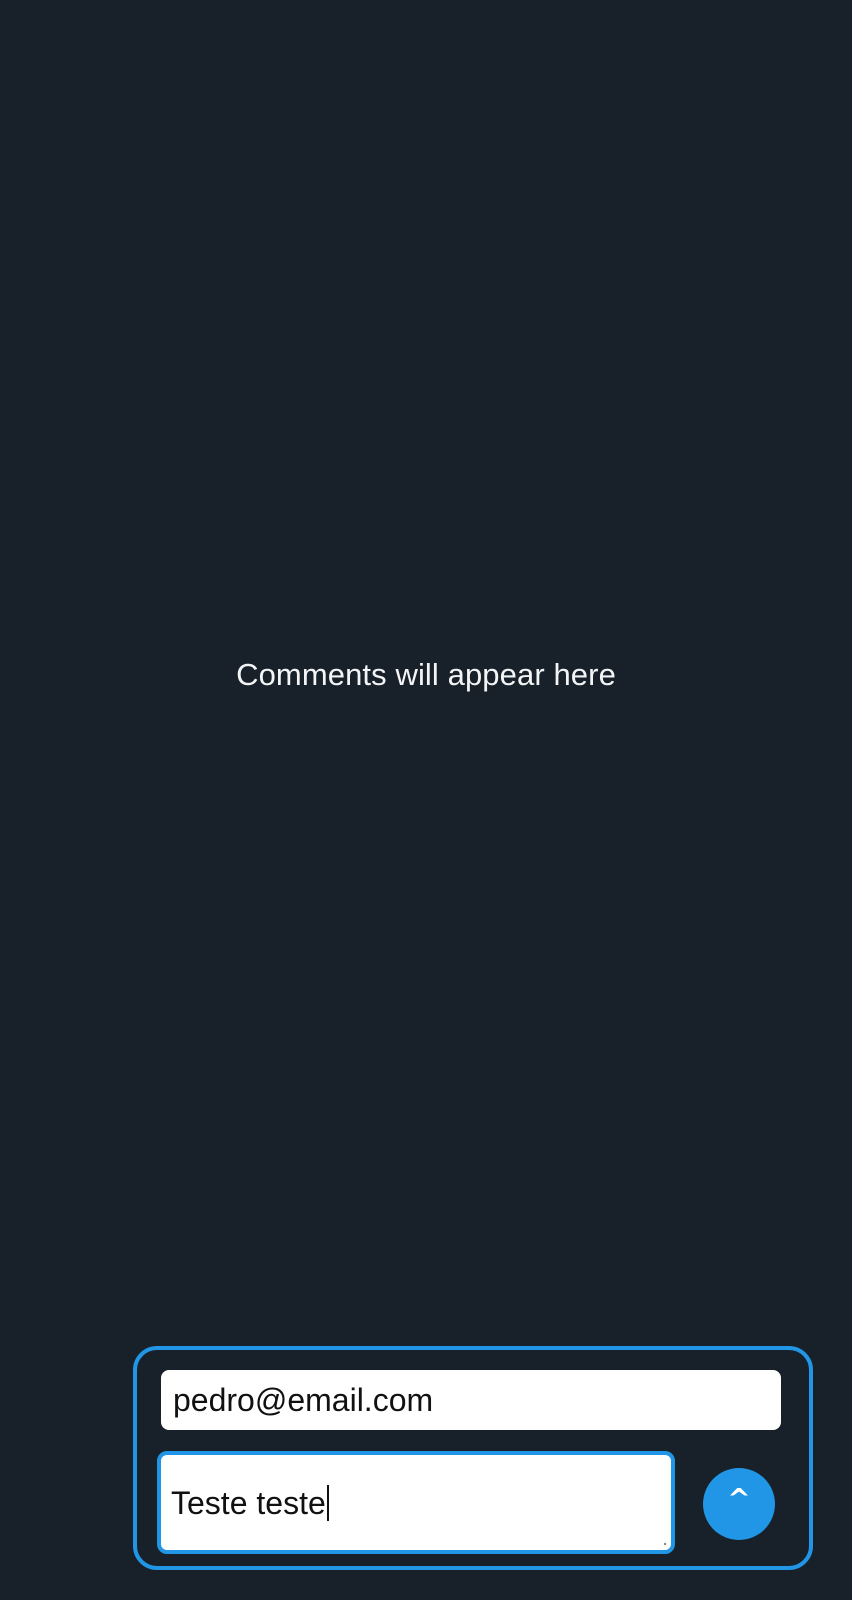  I want to click on resize-grip-icon, so click(665, 1544).